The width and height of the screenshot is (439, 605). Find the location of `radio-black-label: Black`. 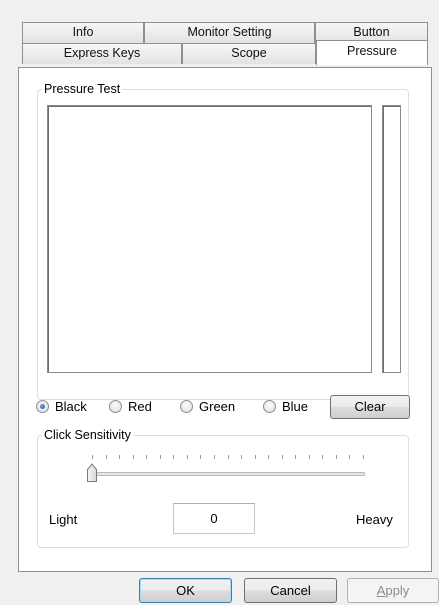

radio-black-label: Black is located at coordinates (71, 406).